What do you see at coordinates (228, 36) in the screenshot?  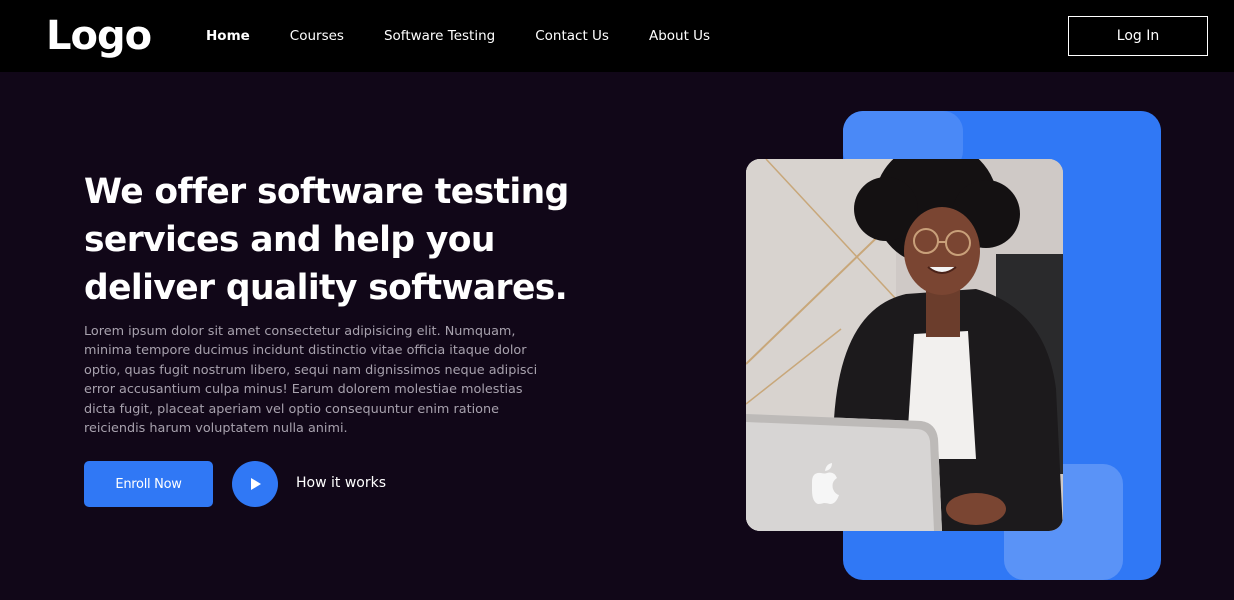 I see `nav-item-home: Home` at bounding box center [228, 36].